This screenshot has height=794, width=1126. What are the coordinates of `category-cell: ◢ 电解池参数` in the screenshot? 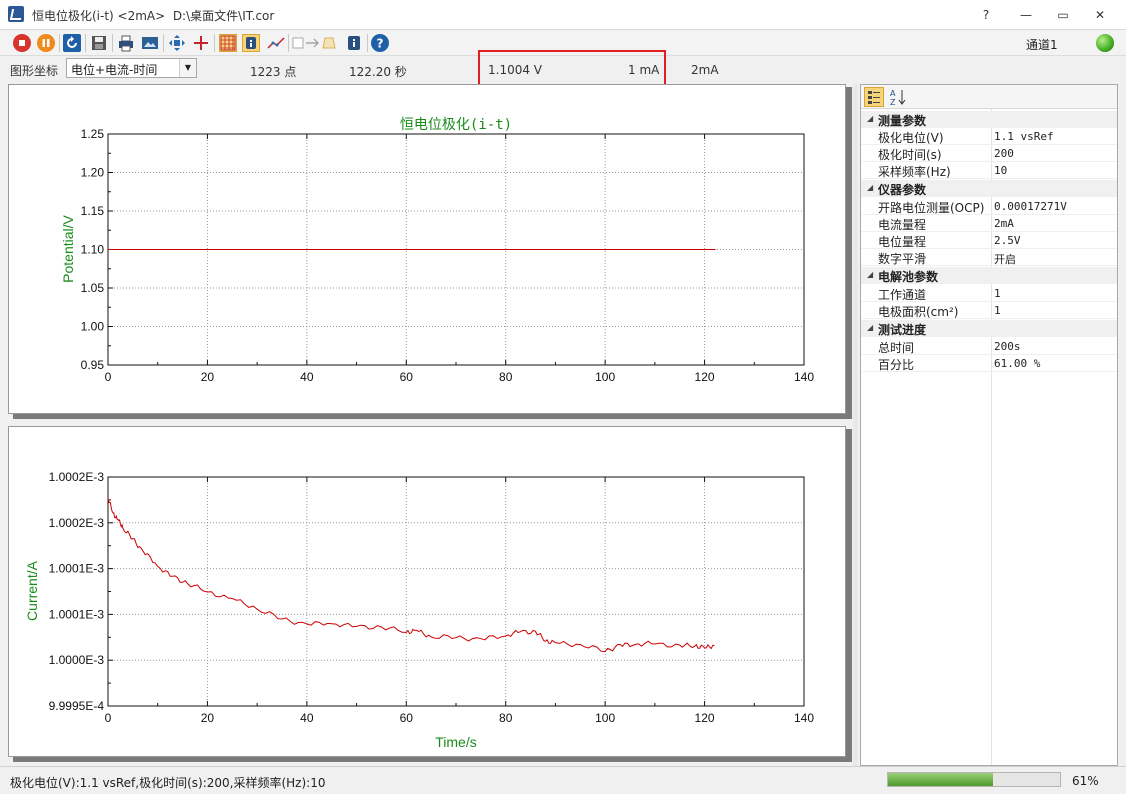 It's located at (989, 275).